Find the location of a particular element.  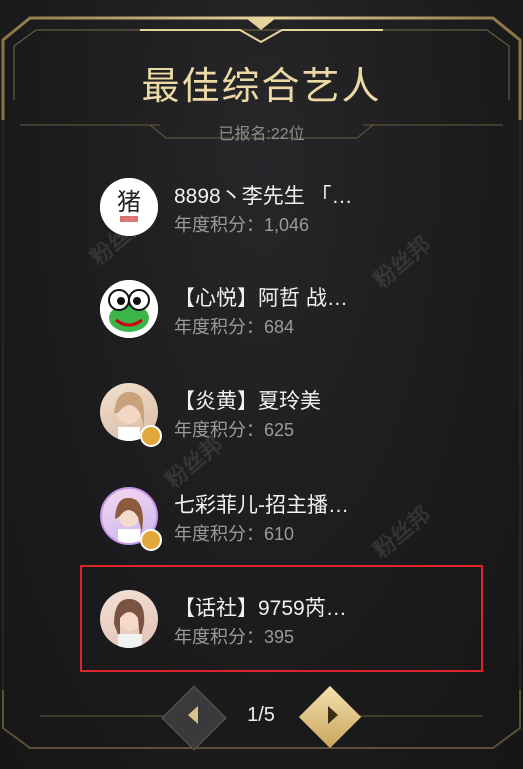

artist-row-2: 【心悦】阿哲 战… 年度积分：684 is located at coordinates (265, 315).